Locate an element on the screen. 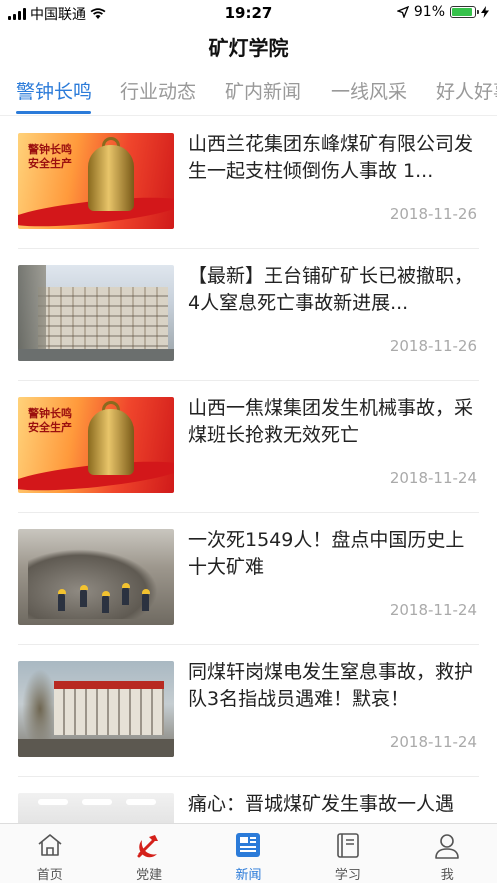  news-title: 同煤轩岗煤电发生窒息事故，救护队3名指战员遇难！默哀！ is located at coordinates (331, 685).